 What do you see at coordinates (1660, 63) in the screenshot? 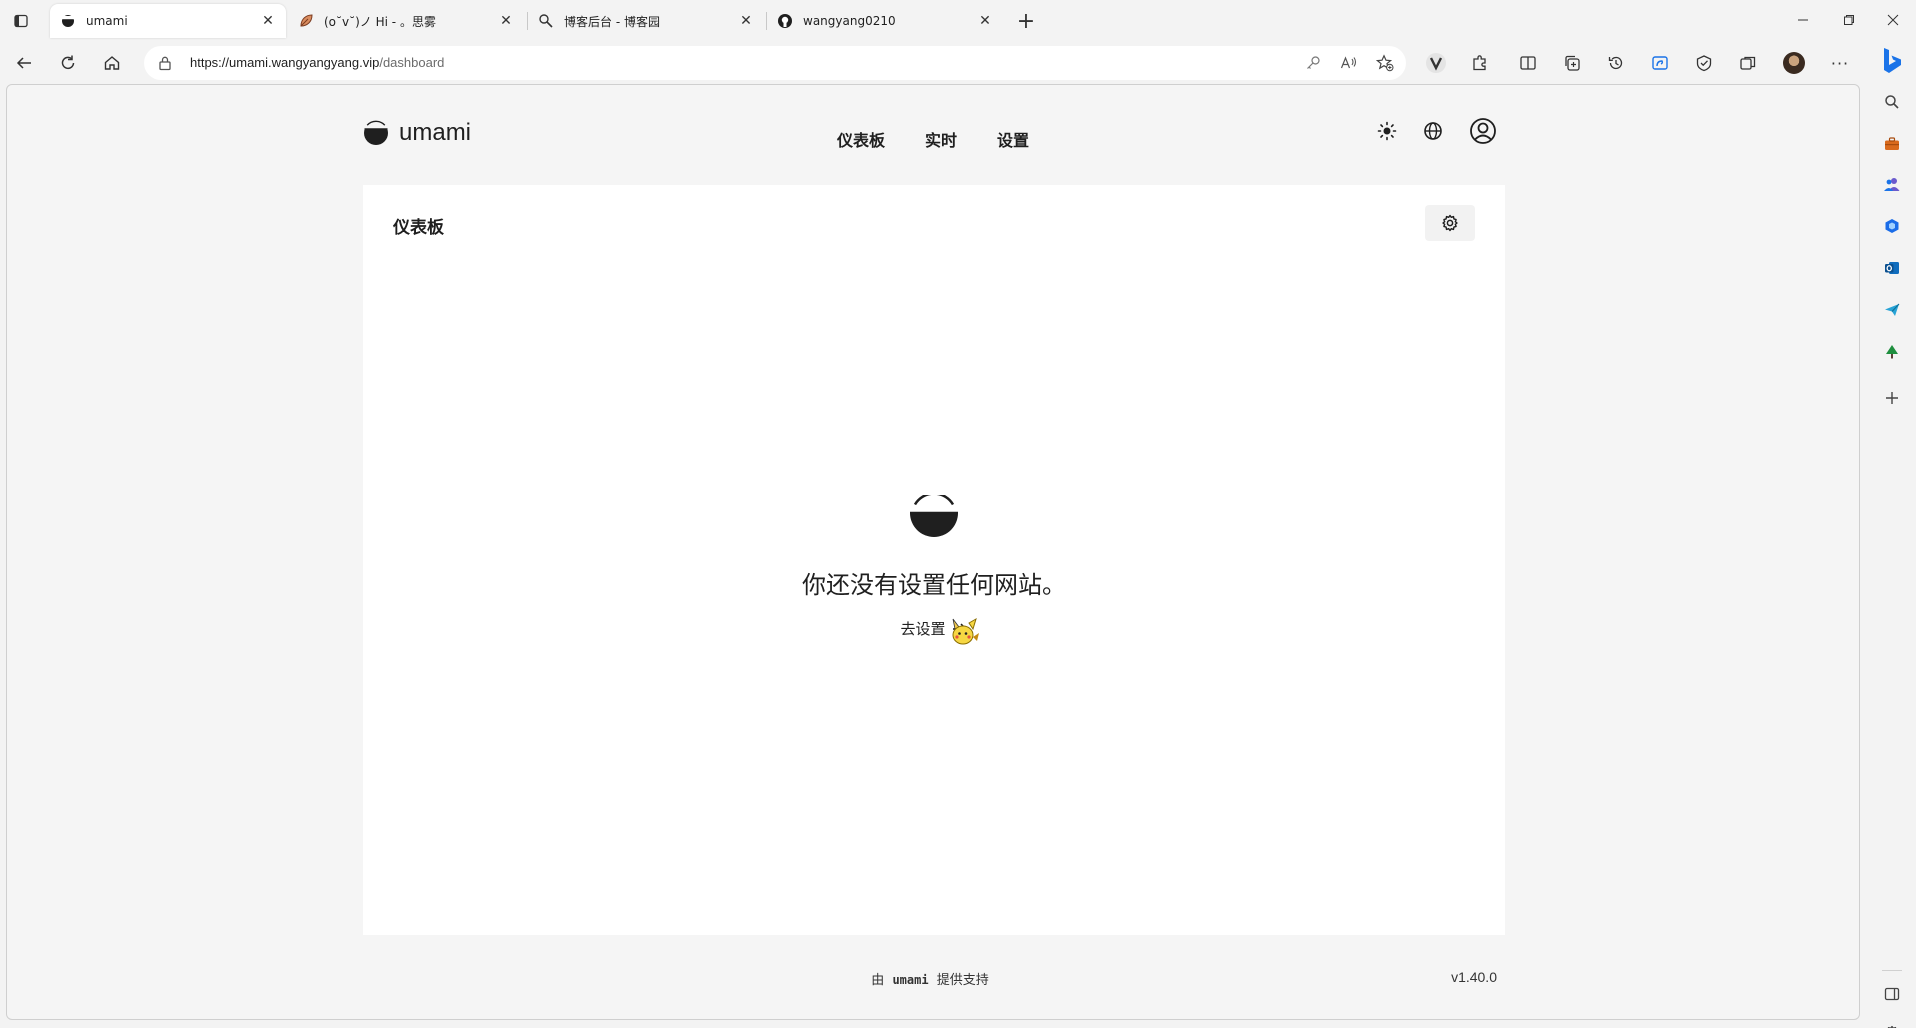
I see `edge-tools-icon` at bounding box center [1660, 63].